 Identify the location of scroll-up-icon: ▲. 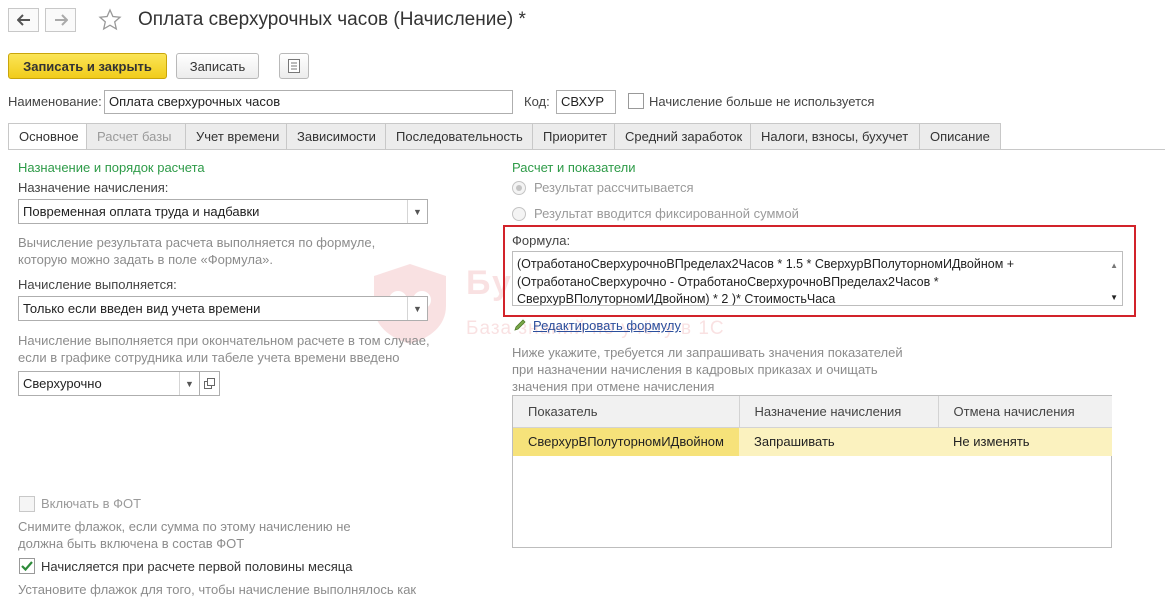
(1114, 266).